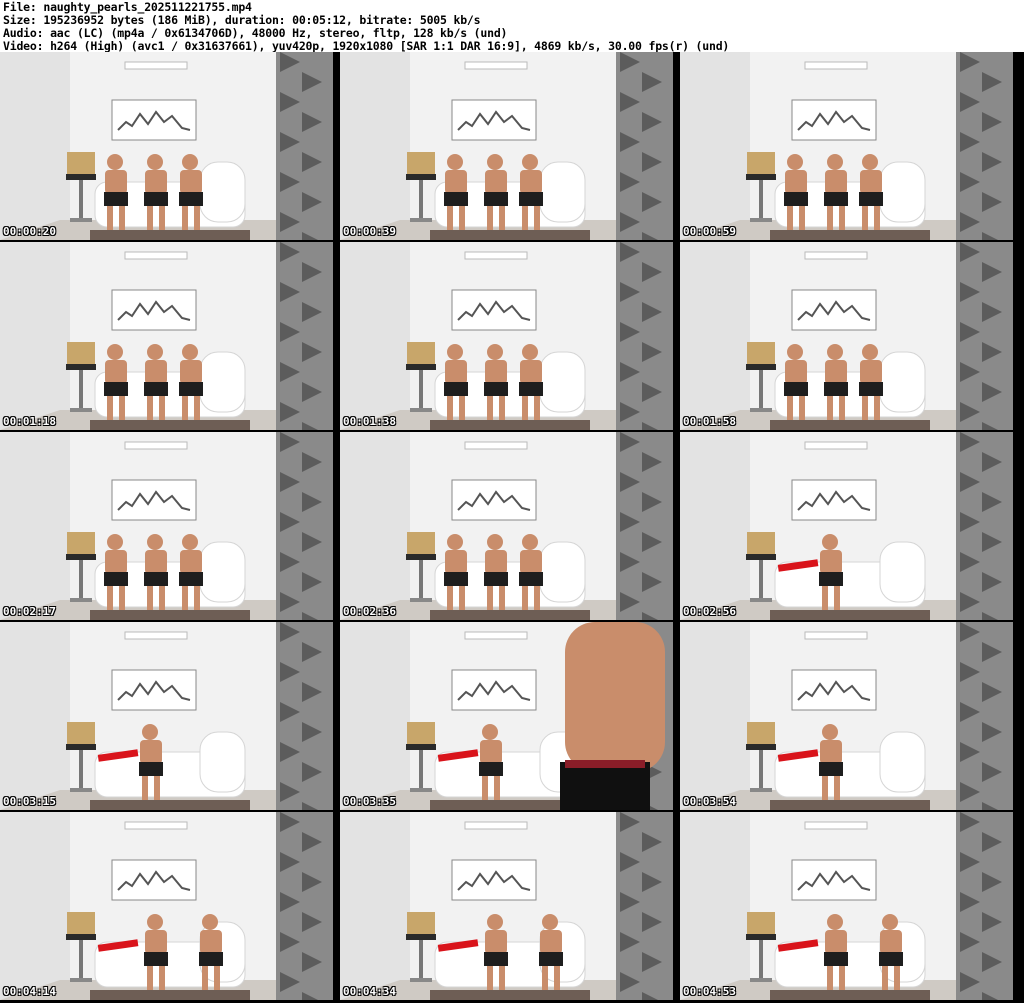  What do you see at coordinates (369, 421) in the screenshot?
I see `thumbnail-timestamp: 00:01:38` at bounding box center [369, 421].